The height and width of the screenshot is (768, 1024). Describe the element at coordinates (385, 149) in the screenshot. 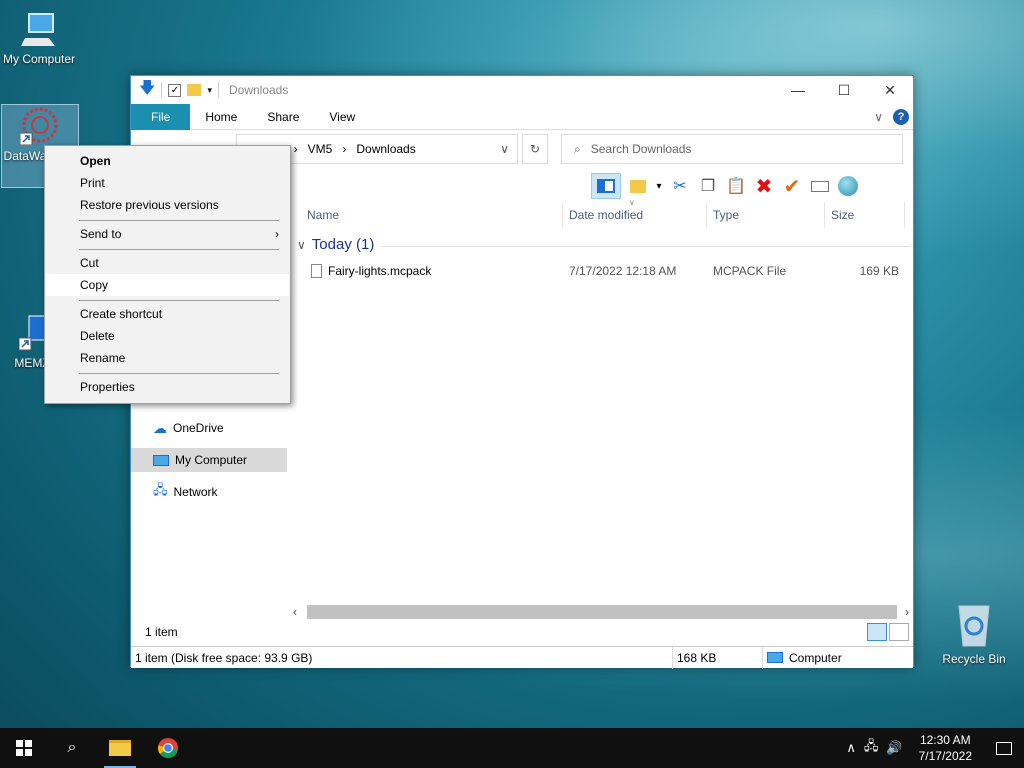

I see `breadcrumb-item-downloads: Downloads` at that location.